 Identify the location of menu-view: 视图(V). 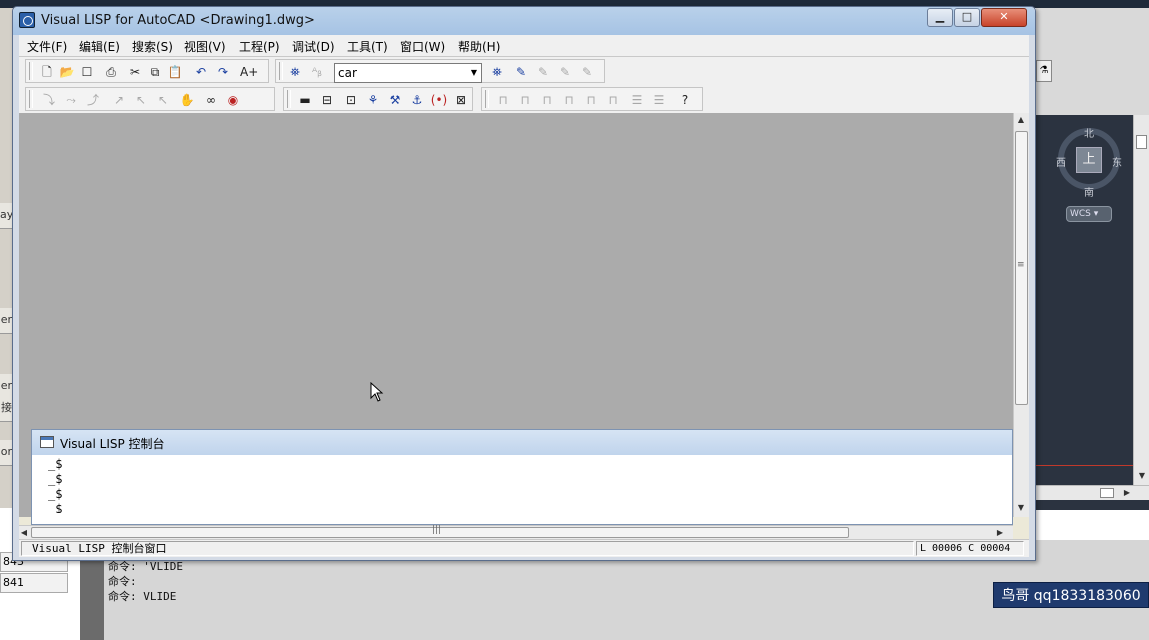
(205, 46).